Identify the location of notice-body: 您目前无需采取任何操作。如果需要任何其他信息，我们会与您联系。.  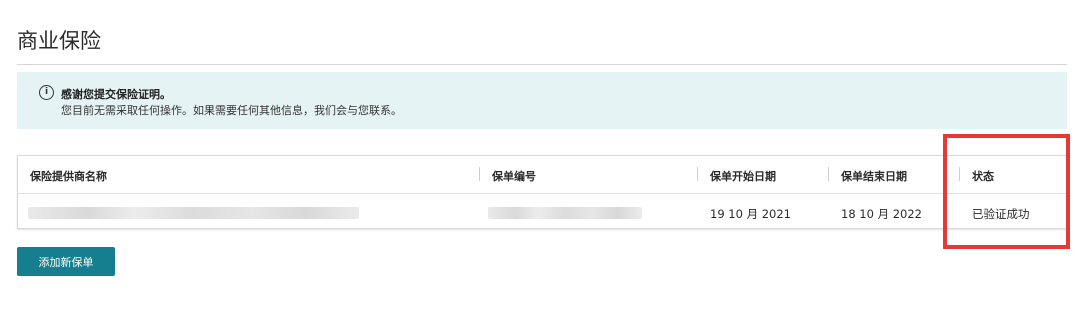
(231, 110).